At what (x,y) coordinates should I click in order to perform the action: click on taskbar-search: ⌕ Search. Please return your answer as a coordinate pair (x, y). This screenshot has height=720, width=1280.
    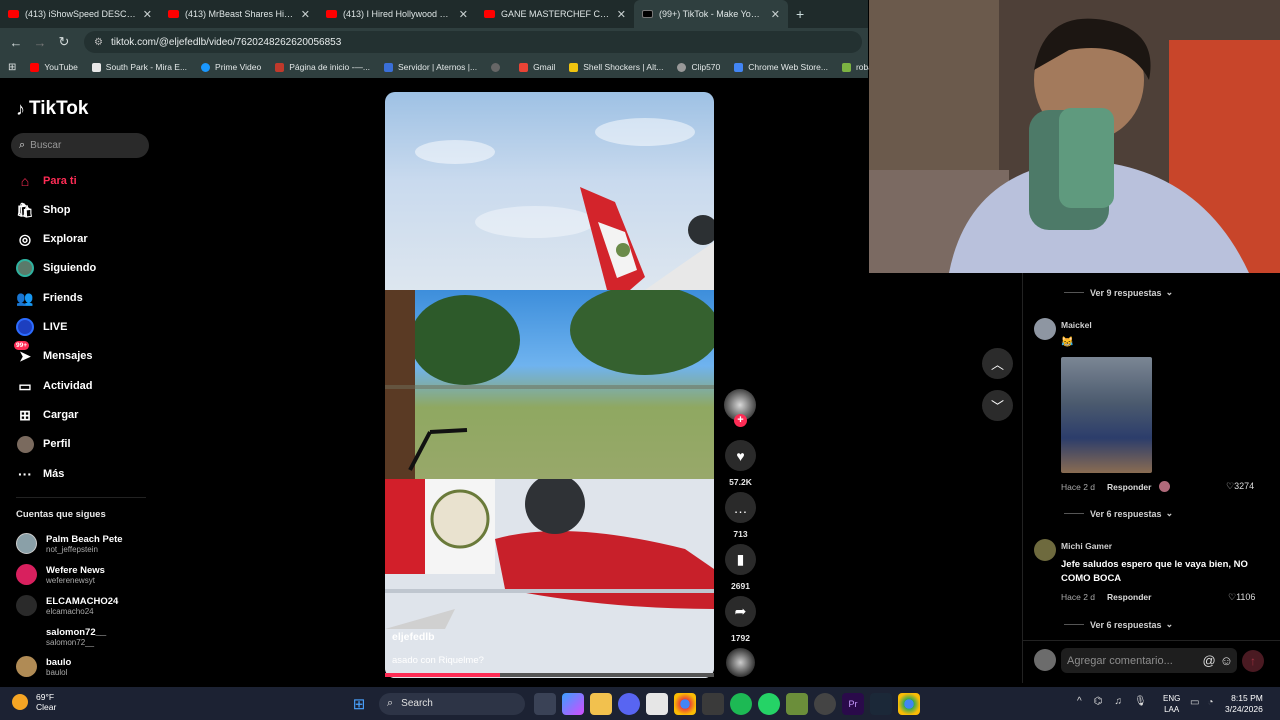
    Looking at the image, I should click on (452, 703).